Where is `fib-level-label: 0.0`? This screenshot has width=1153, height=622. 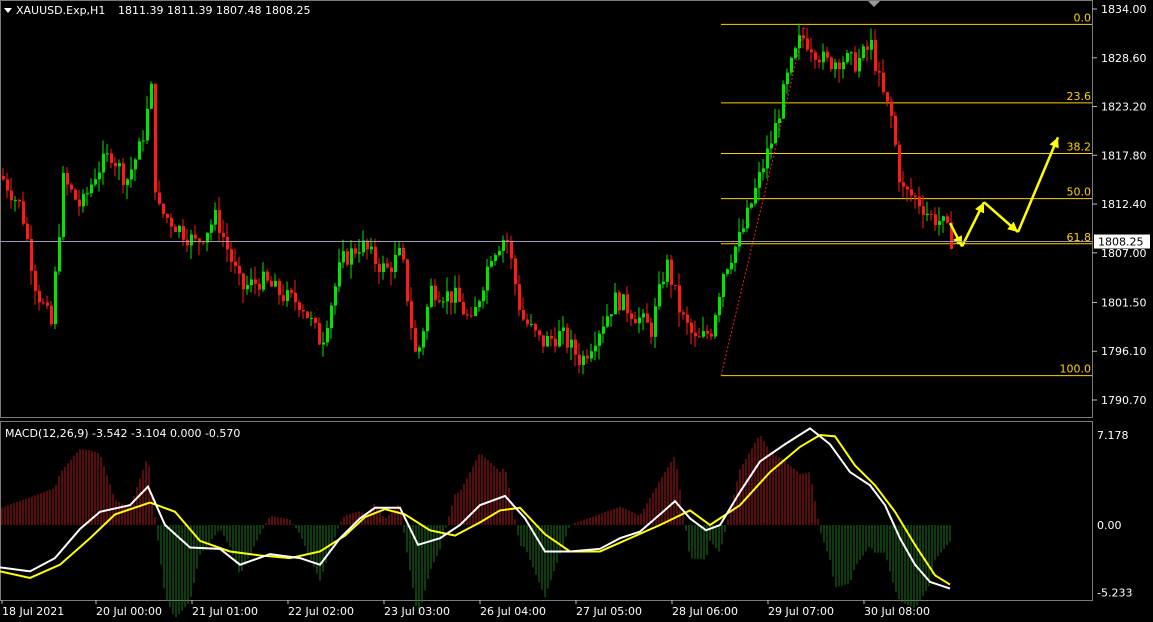
fib-level-label: 0.0 is located at coordinates (1083, 17).